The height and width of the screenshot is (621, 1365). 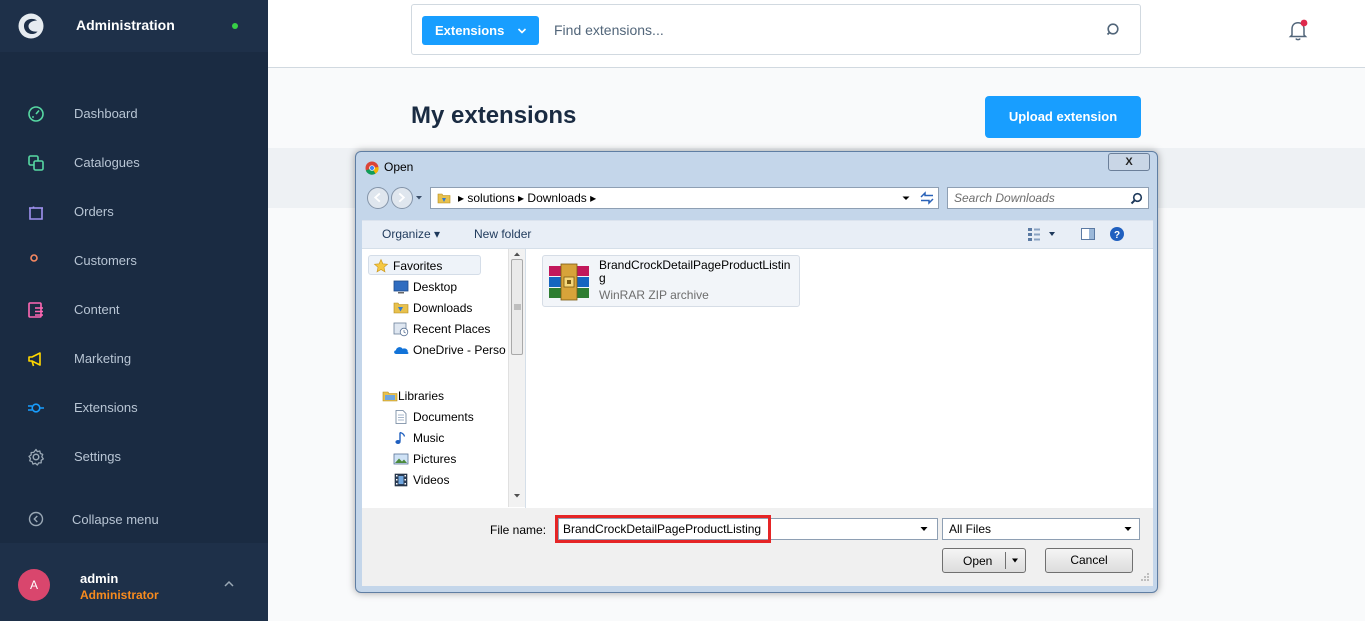 What do you see at coordinates (401, 417) in the screenshot?
I see `documents-icon` at bounding box center [401, 417].